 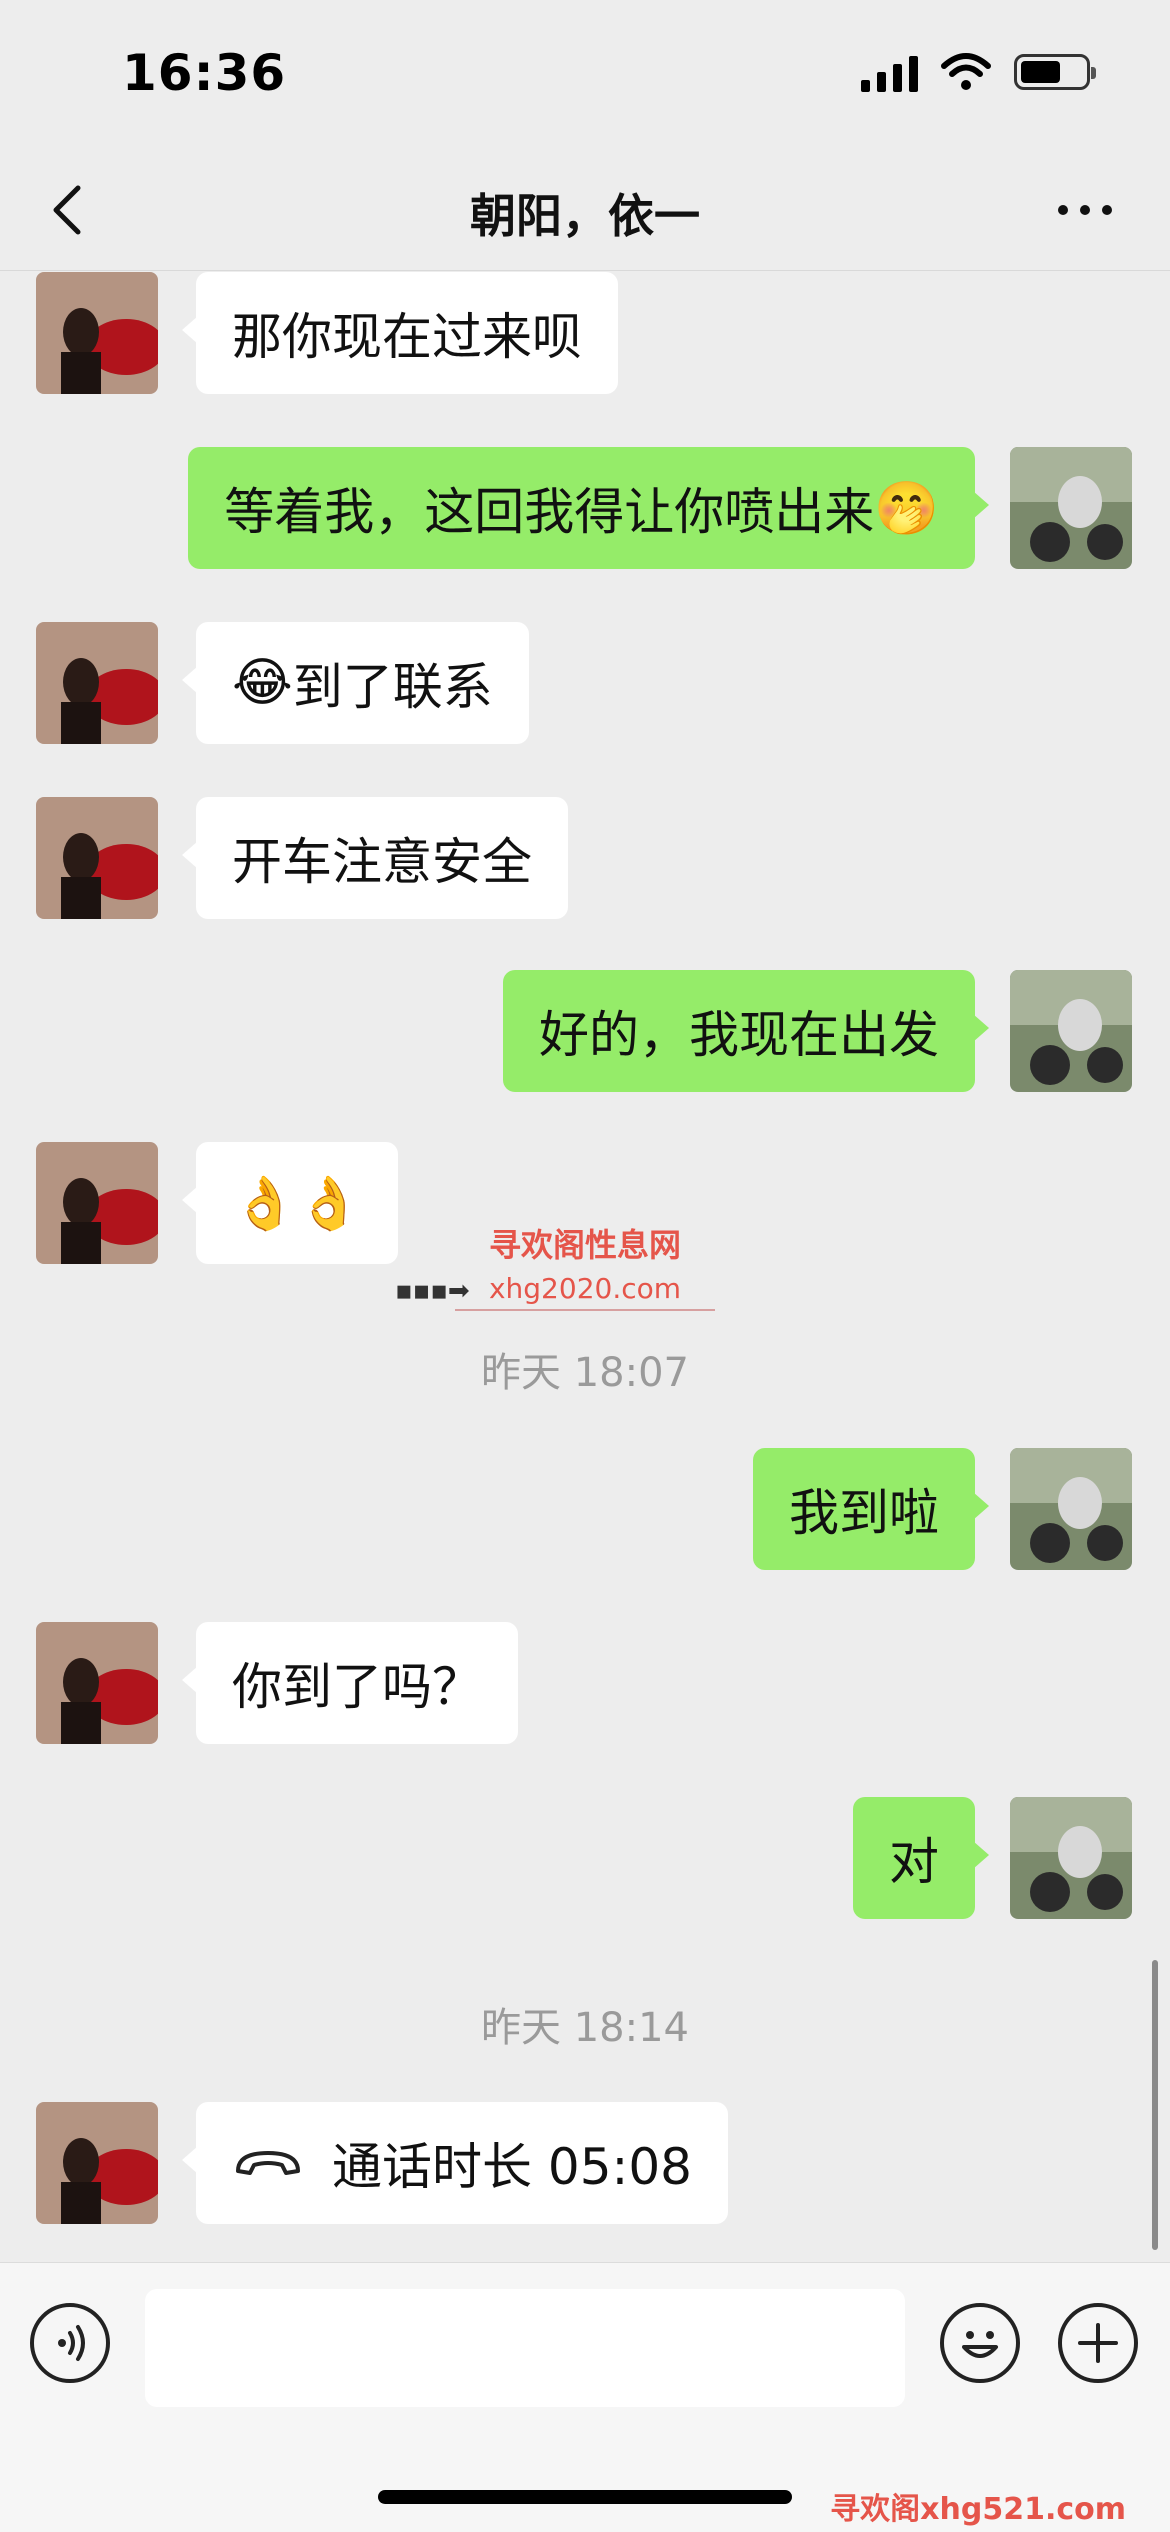 I want to click on call-record-bubble: 通话时长 05:08, so click(x=455, y=2163).